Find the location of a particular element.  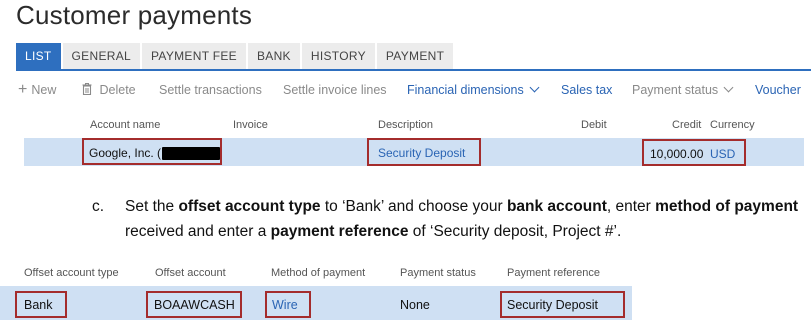

step-text-part: to ‘Bank’ and choose your is located at coordinates (413, 206).